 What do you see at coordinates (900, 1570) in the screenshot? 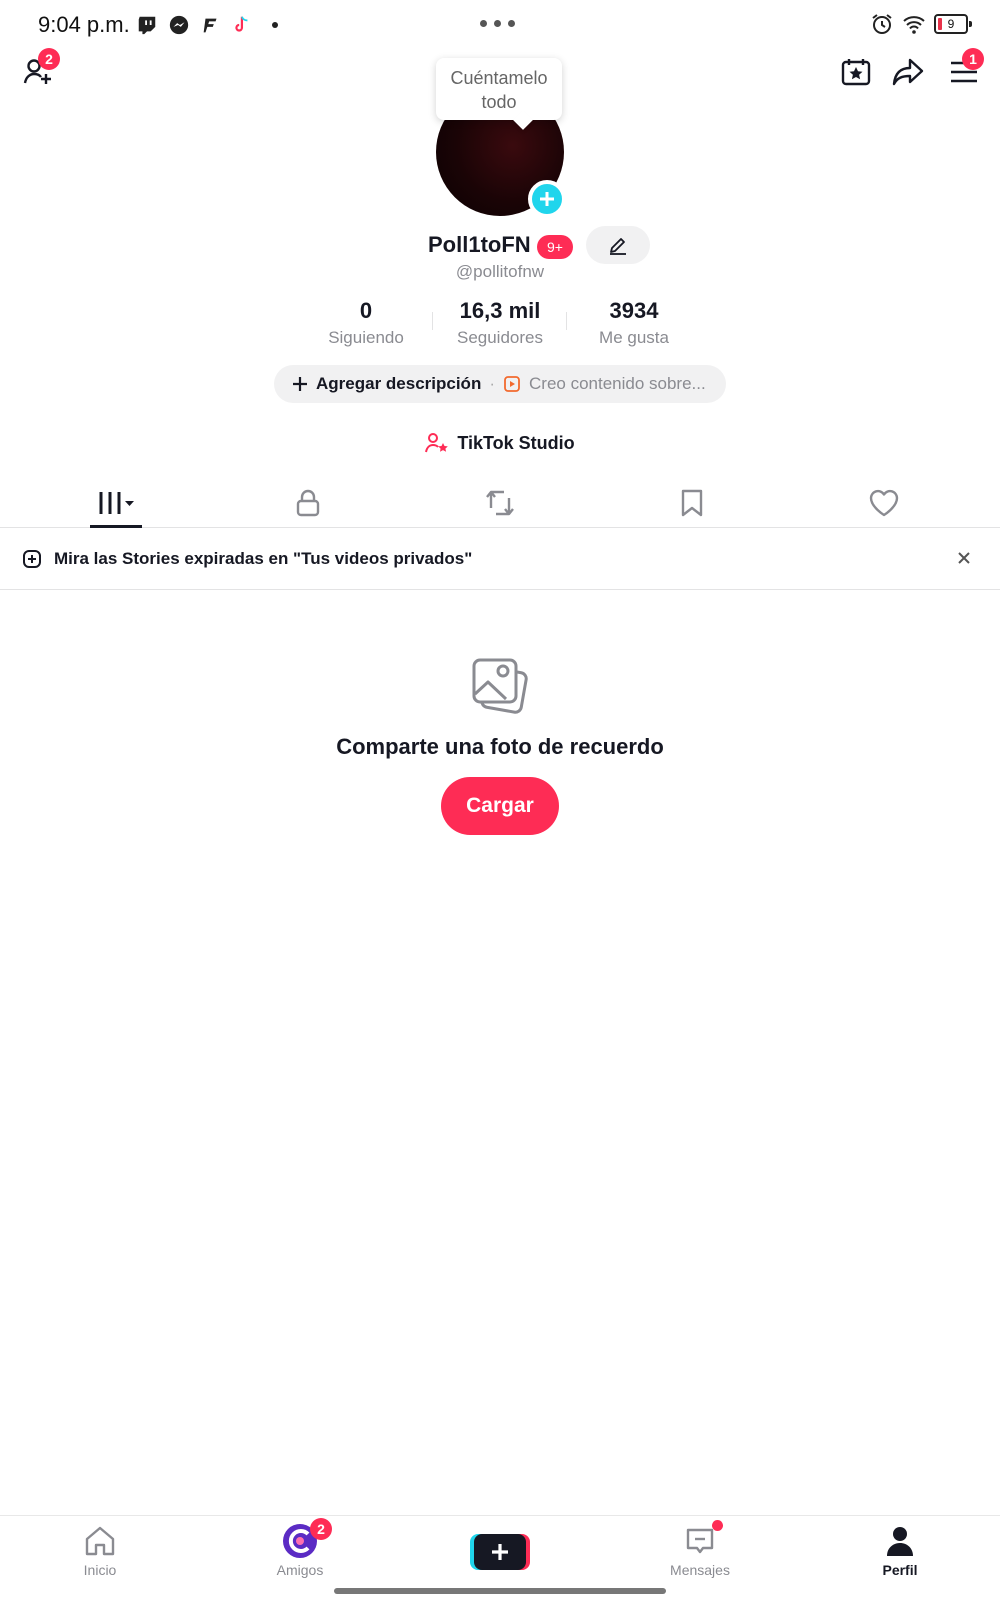
I see `nav-profile-label: Perfil` at bounding box center [900, 1570].